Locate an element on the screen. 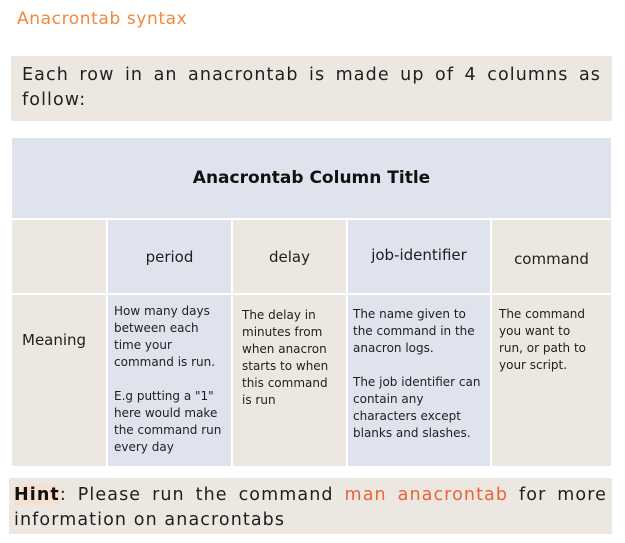  hint-command: man anacrontab is located at coordinates (426, 495).